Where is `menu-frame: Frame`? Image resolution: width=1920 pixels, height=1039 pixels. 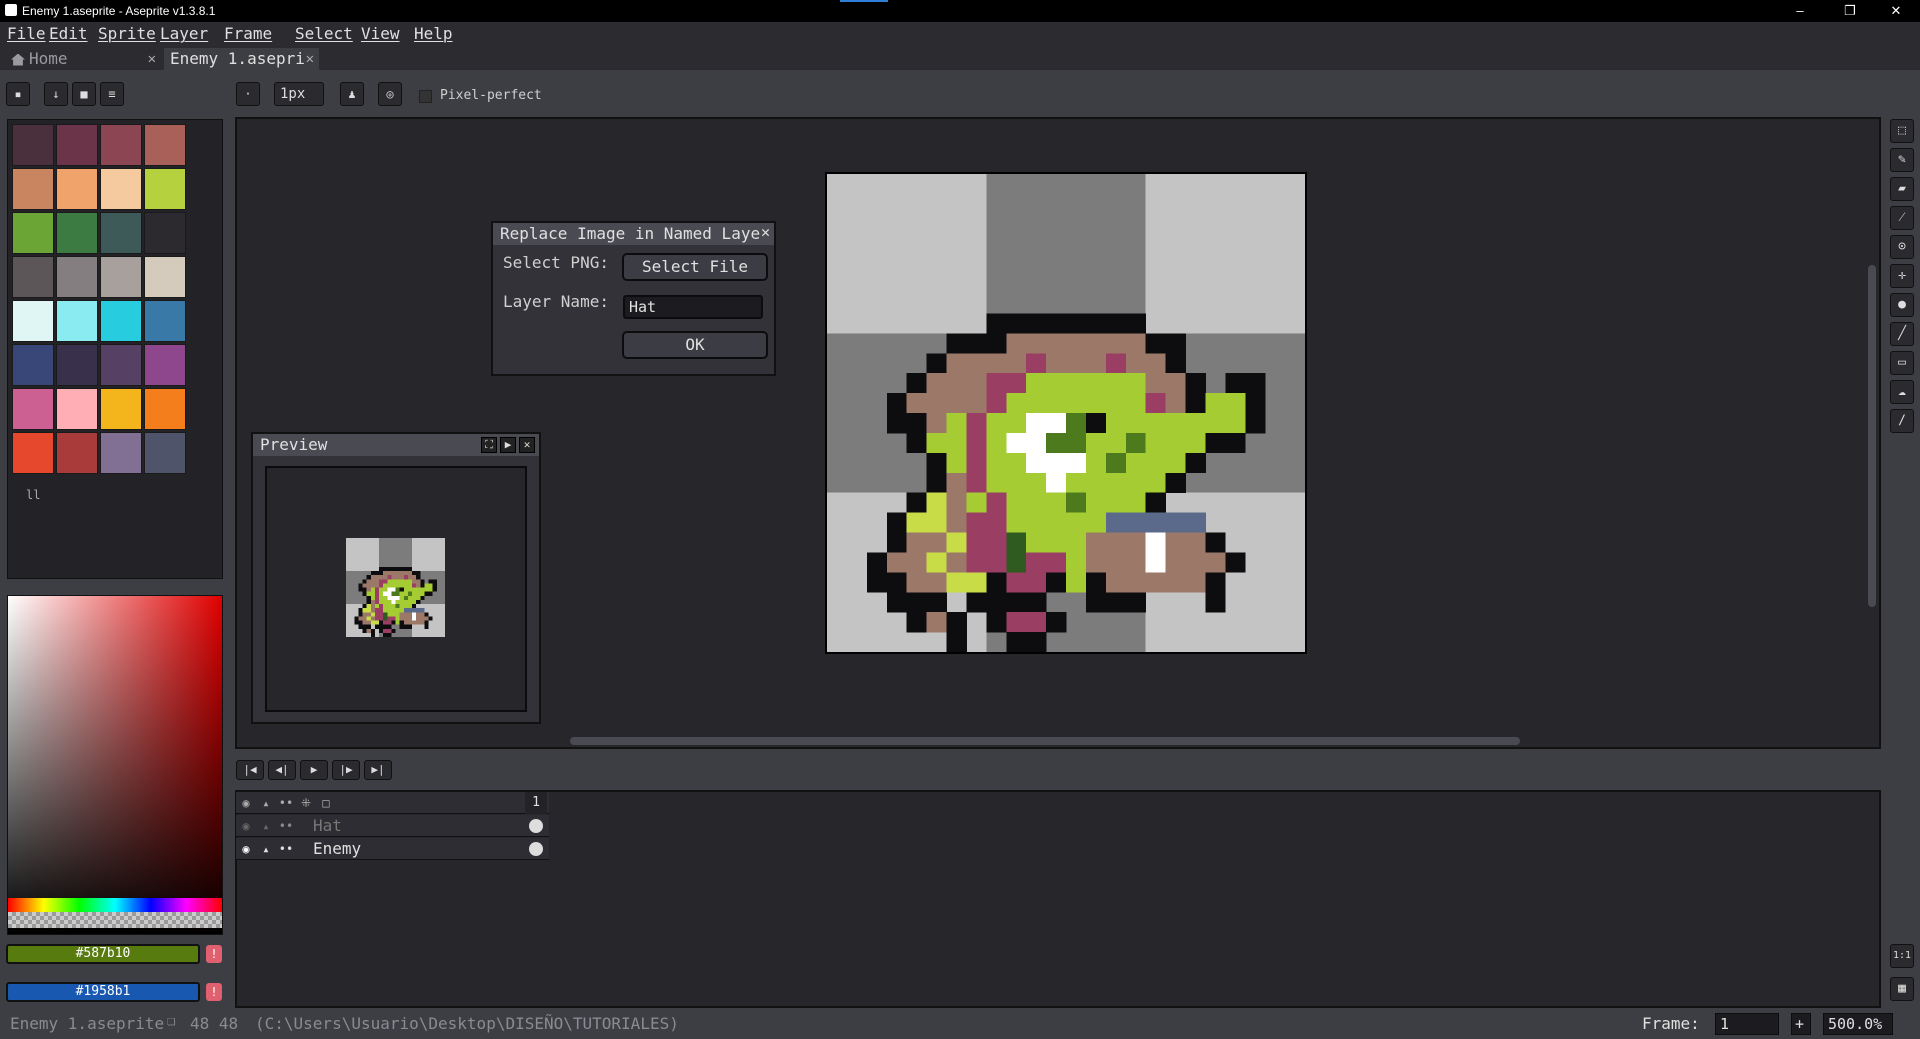
menu-frame: Frame is located at coordinates (248, 34).